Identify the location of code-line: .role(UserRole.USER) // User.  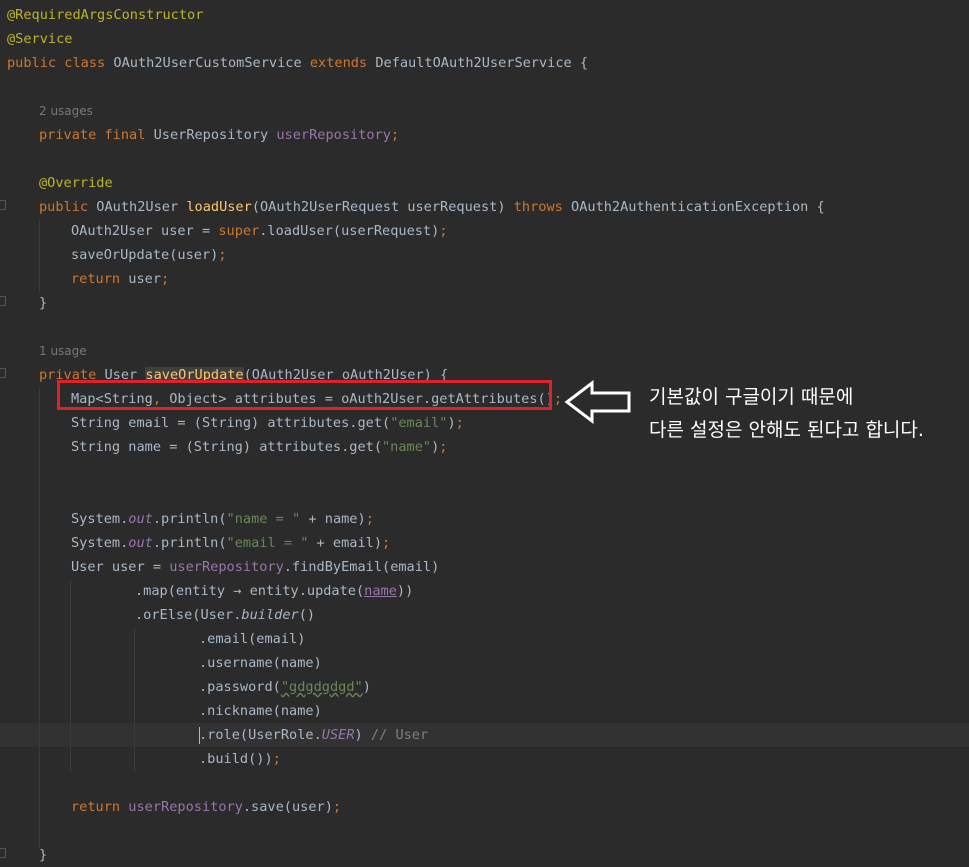
(313, 735).